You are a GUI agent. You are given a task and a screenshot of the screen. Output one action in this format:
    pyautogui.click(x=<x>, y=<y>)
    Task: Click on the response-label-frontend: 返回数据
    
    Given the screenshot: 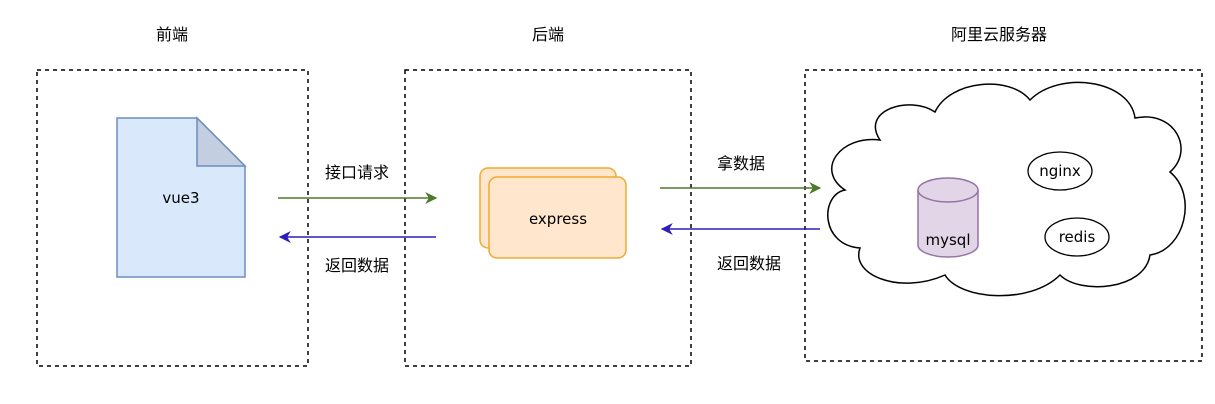 What is the action you would take?
    pyautogui.click(x=357, y=265)
    